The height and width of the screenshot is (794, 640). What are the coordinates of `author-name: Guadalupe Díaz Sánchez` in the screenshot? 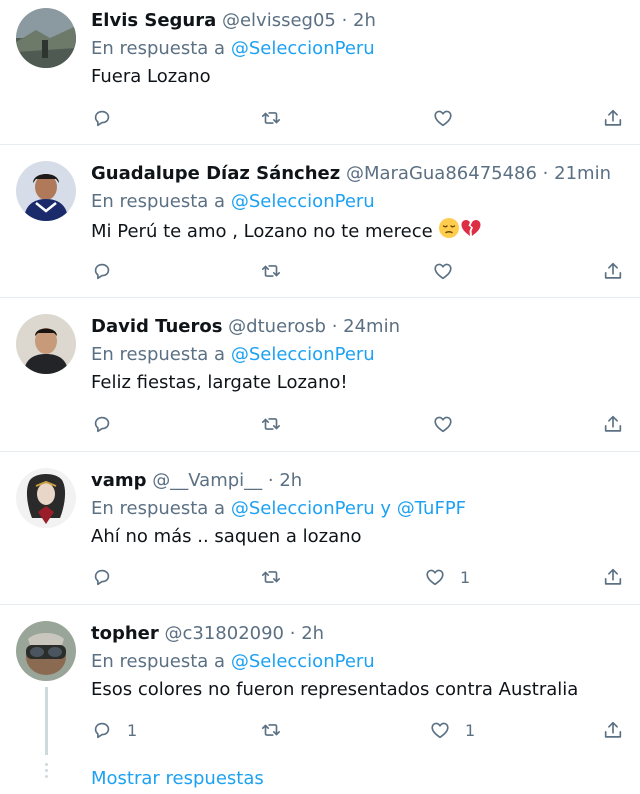 It's located at (215, 173).